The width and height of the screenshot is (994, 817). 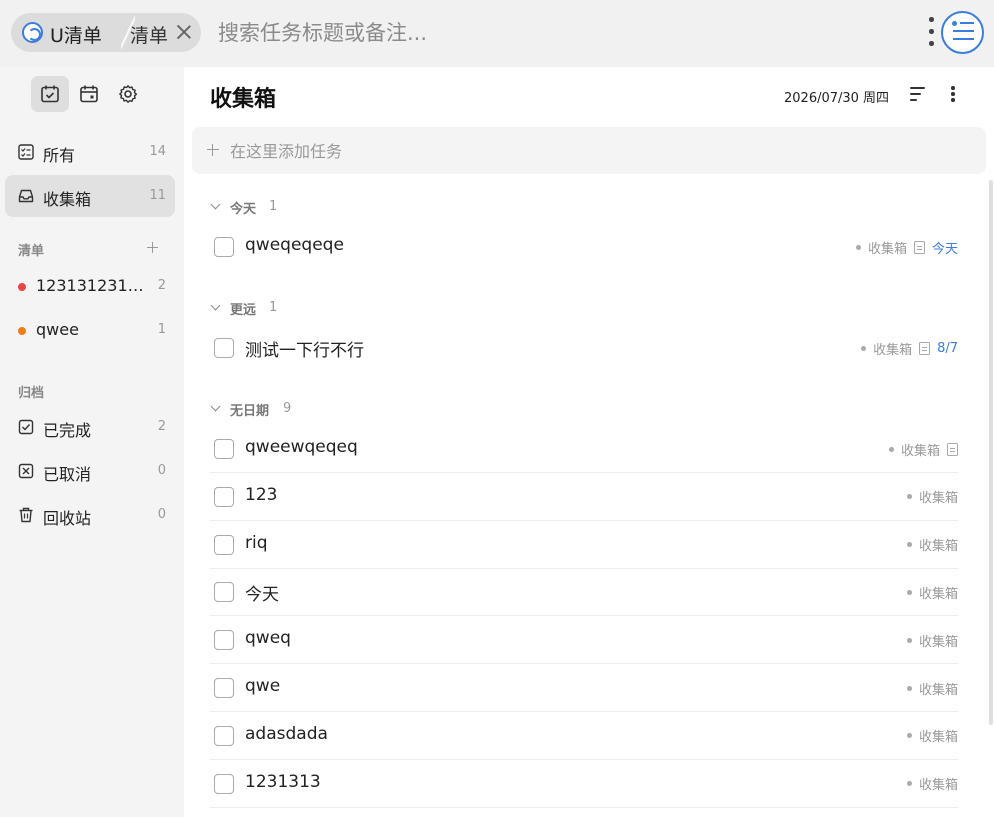 What do you see at coordinates (32, 32) in the screenshot?
I see `app-logo-icon` at bounding box center [32, 32].